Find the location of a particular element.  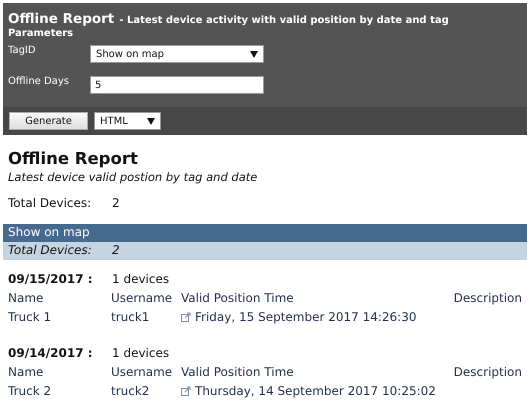

report-heading: Offline Report is located at coordinates (73, 158).